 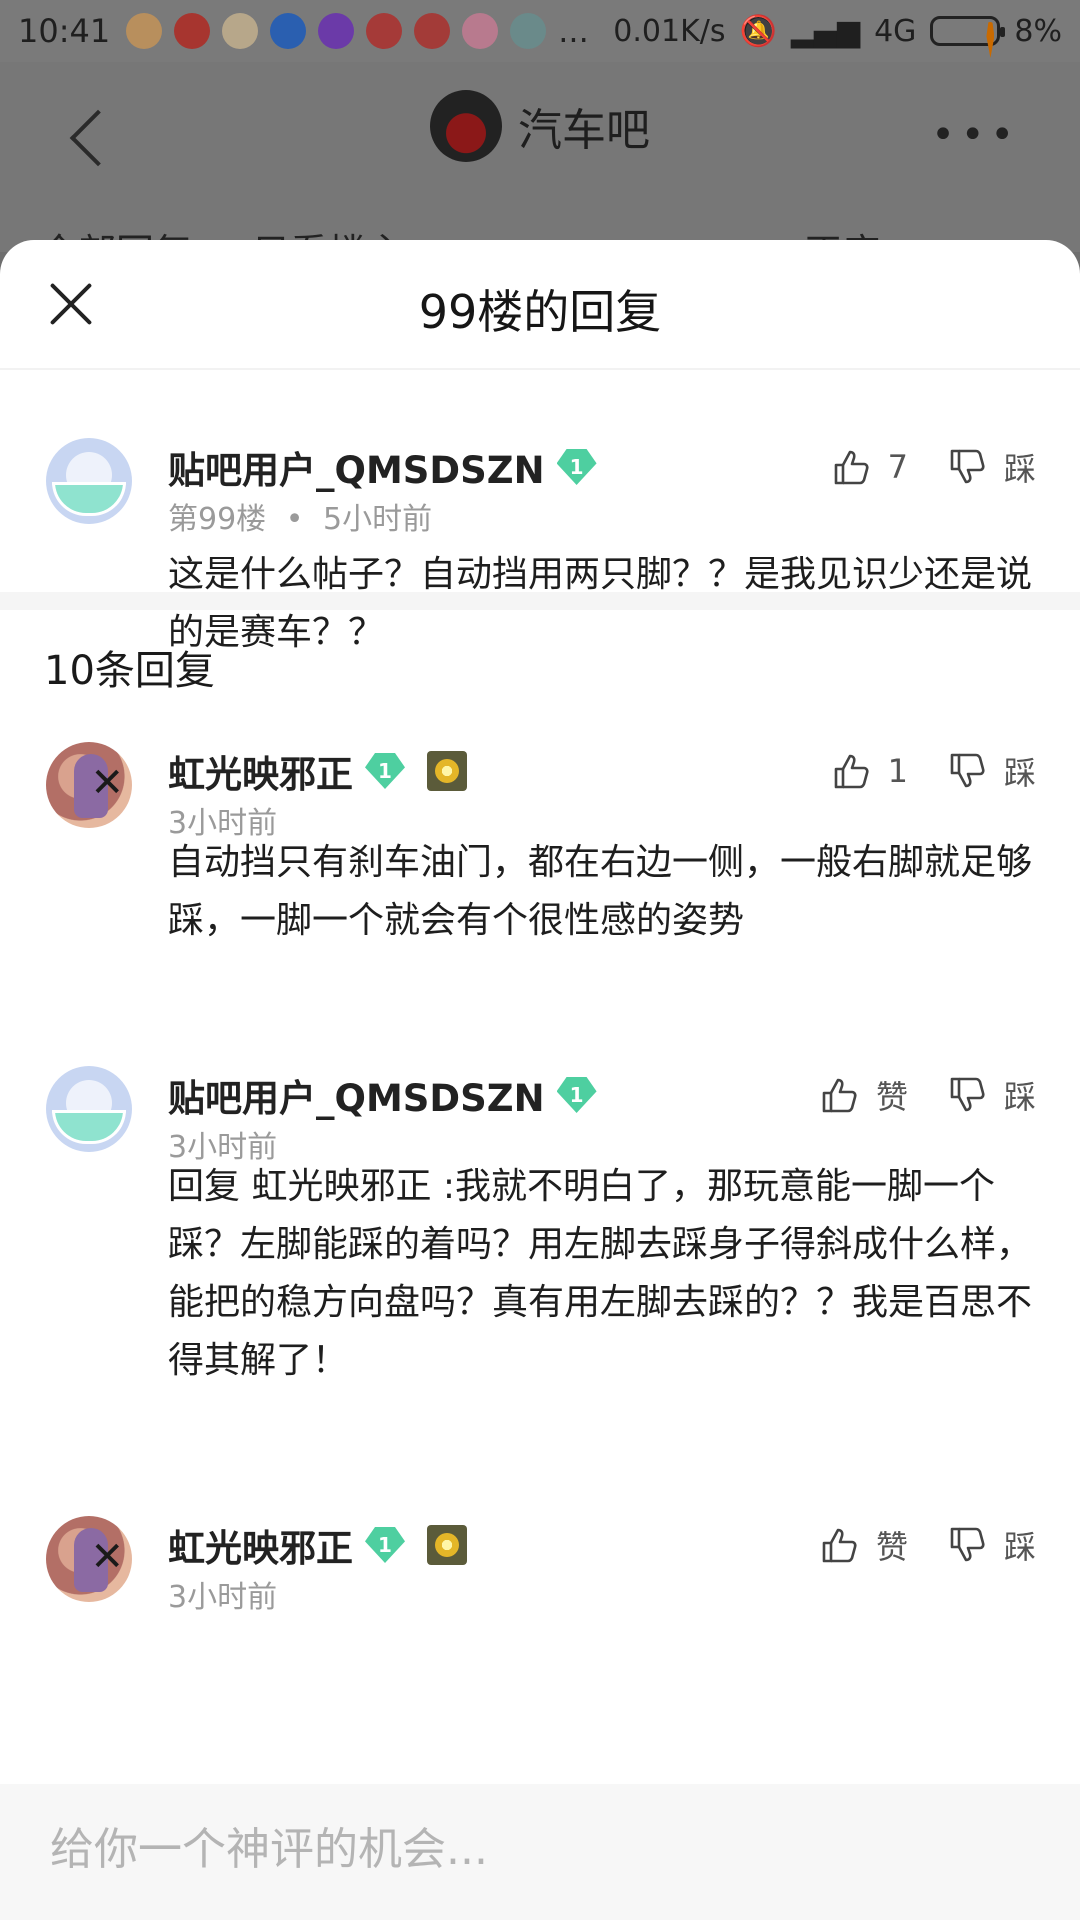 I want to click on forum-avatar, so click(x=466, y=126).